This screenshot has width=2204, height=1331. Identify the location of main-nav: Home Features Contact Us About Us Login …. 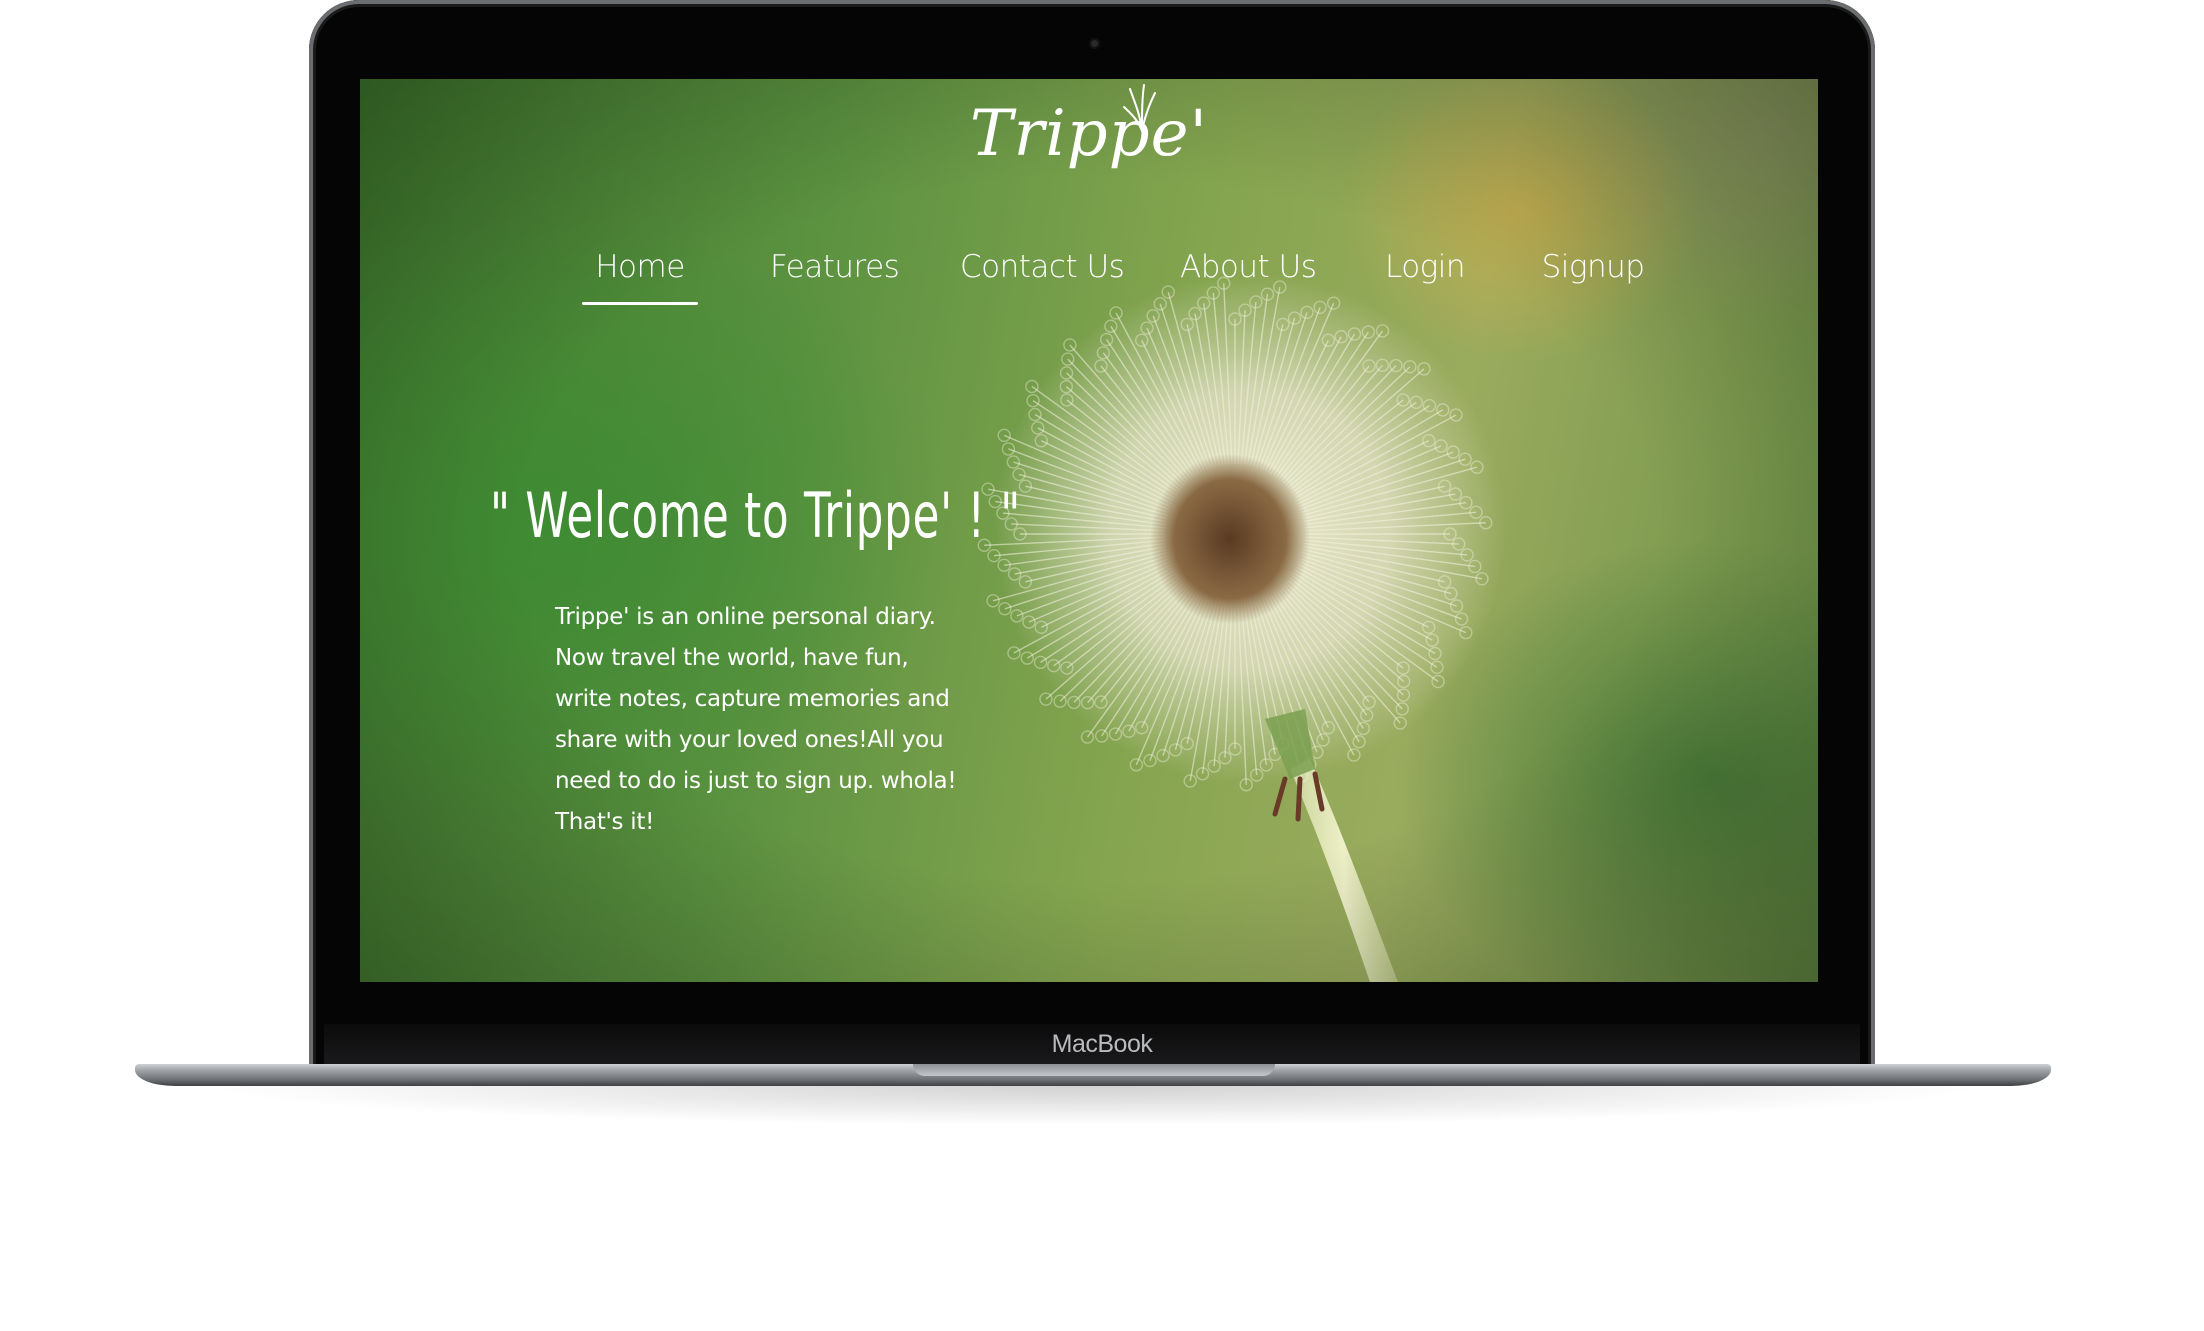
(1089, 271).